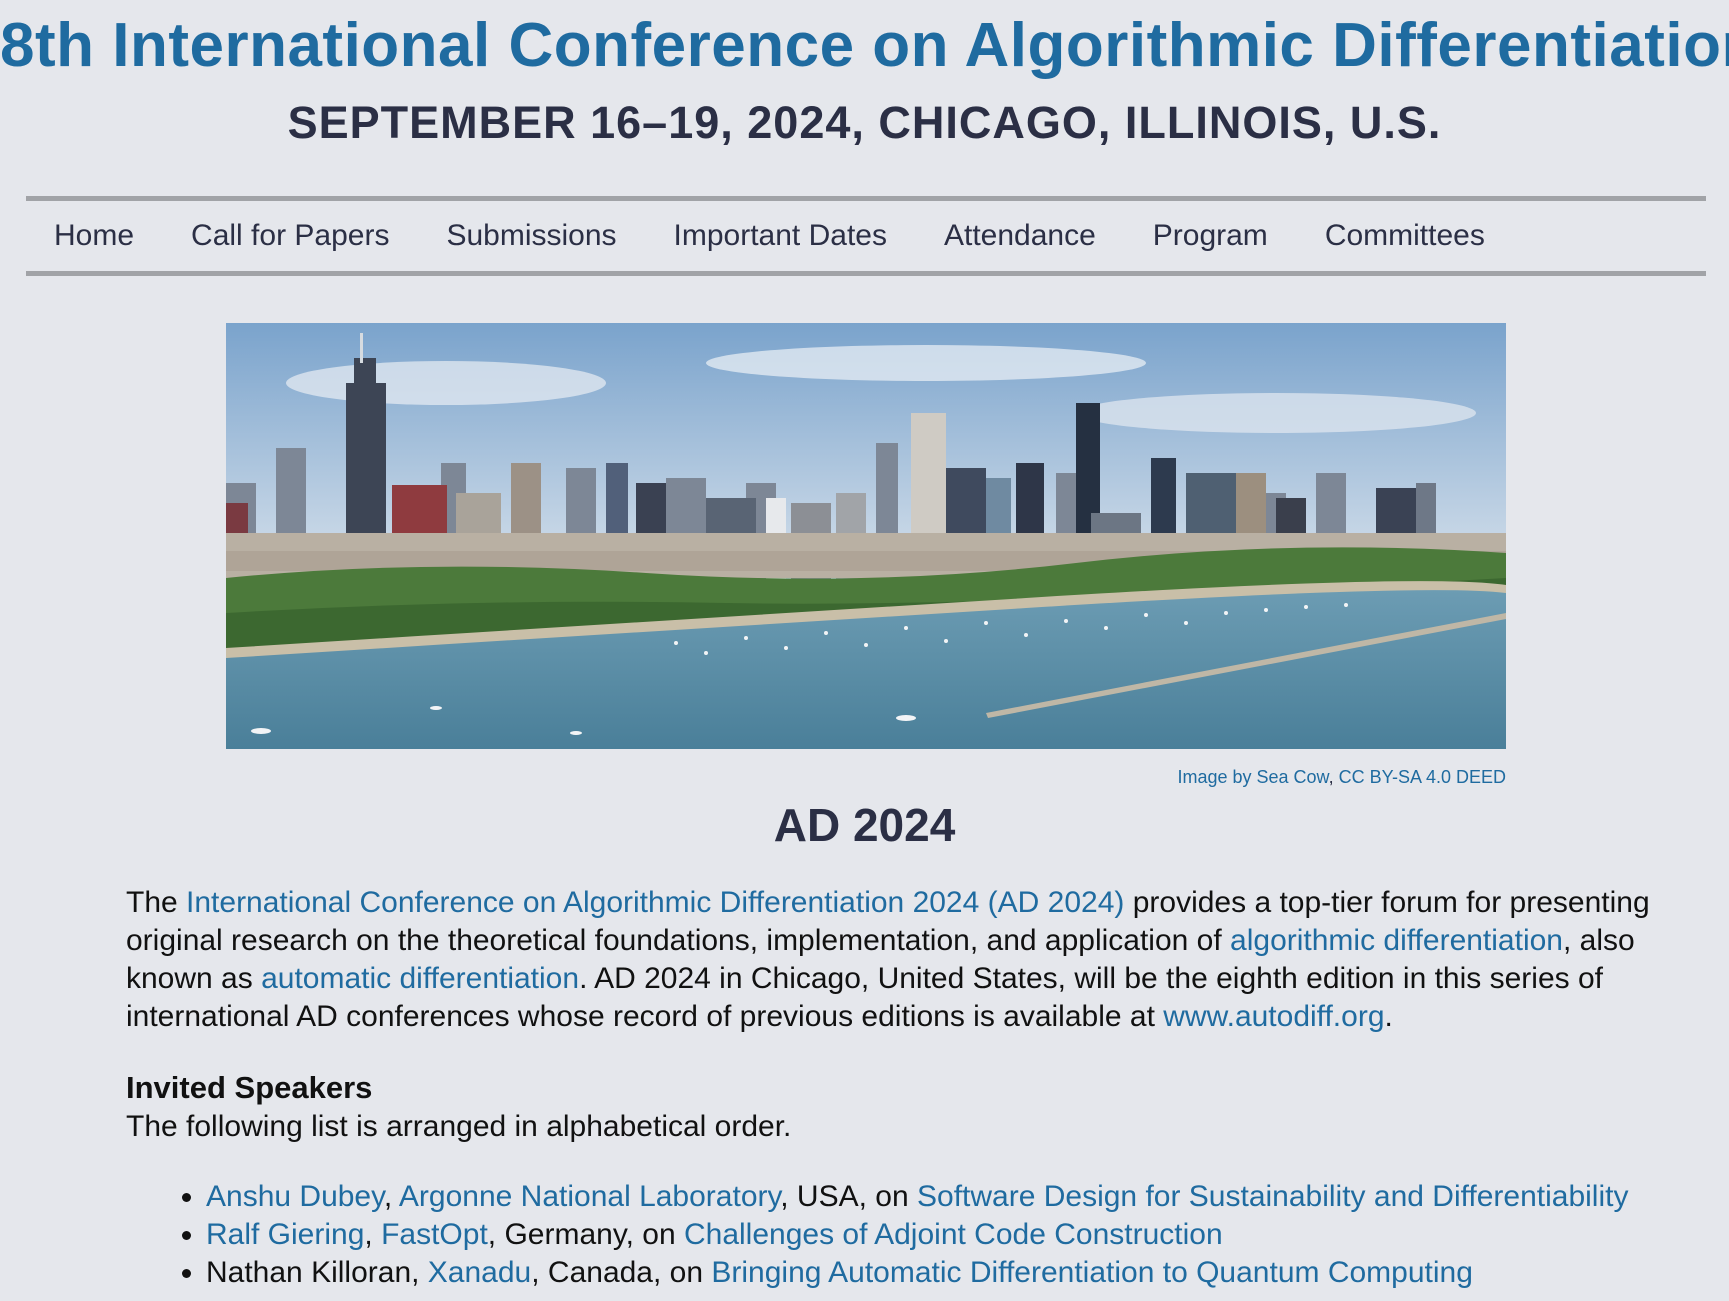 Image resolution: width=1729 pixels, height=1301 pixels. What do you see at coordinates (1396, 940) in the screenshot?
I see `algorithmic-differentiation-link: algorithmic differentiation` at bounding box center [1396, 940].